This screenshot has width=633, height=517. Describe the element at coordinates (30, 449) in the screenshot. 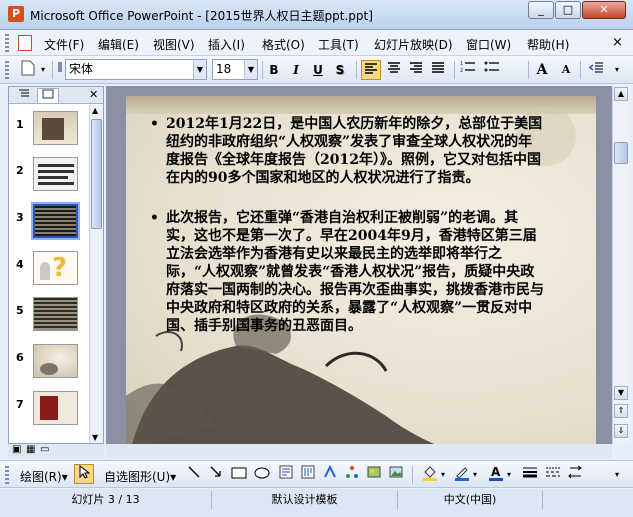

I see `slide-sorter-view-icon: ▦` at that location.